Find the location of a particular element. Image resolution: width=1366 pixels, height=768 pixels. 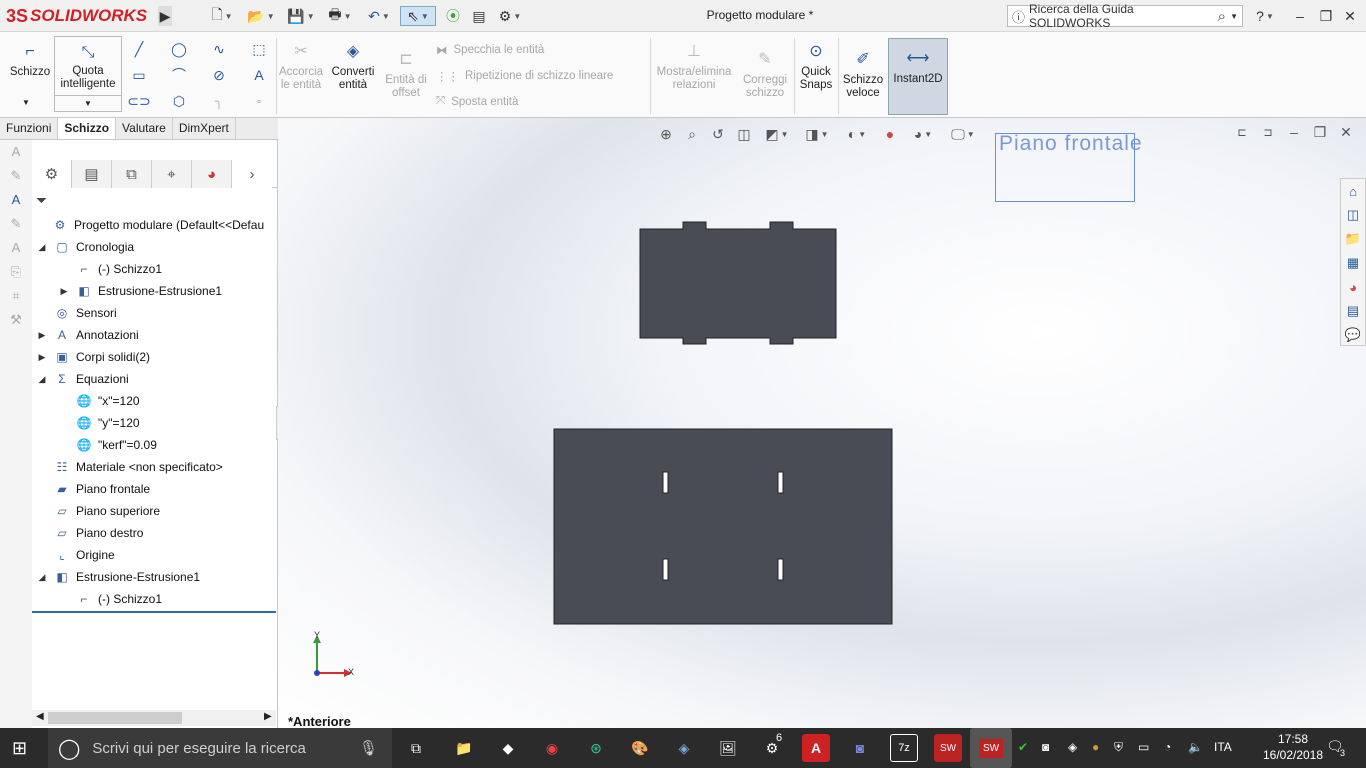

upper-panel is located at coordinates (738, 283).